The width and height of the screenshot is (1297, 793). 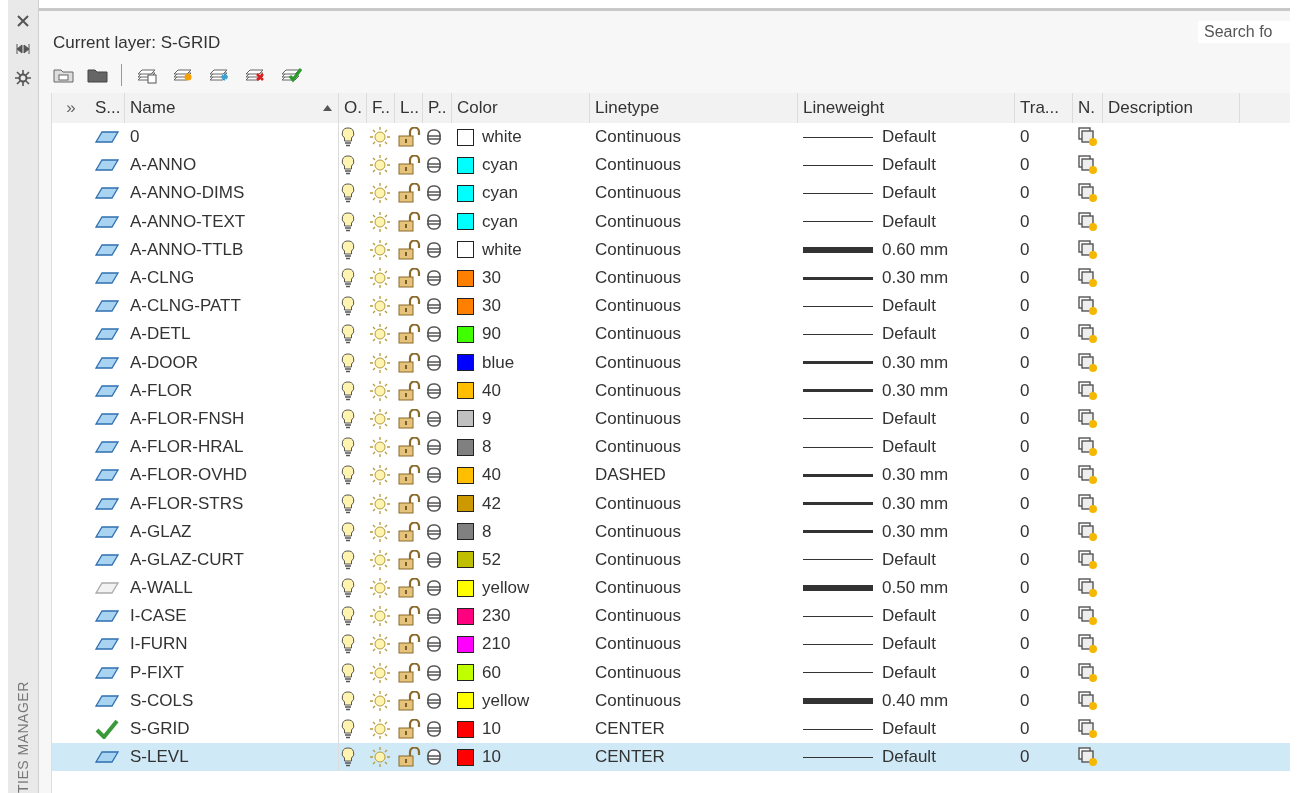 I want to click on layer-row: A-GLAZ 8 Continuous 0.30 mm 0, so click(x=671, y=531).